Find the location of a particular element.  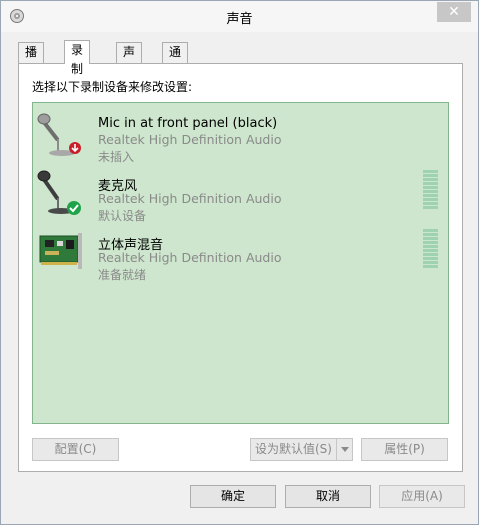

ok-button: 确定 is located at coordinates (233, 496).